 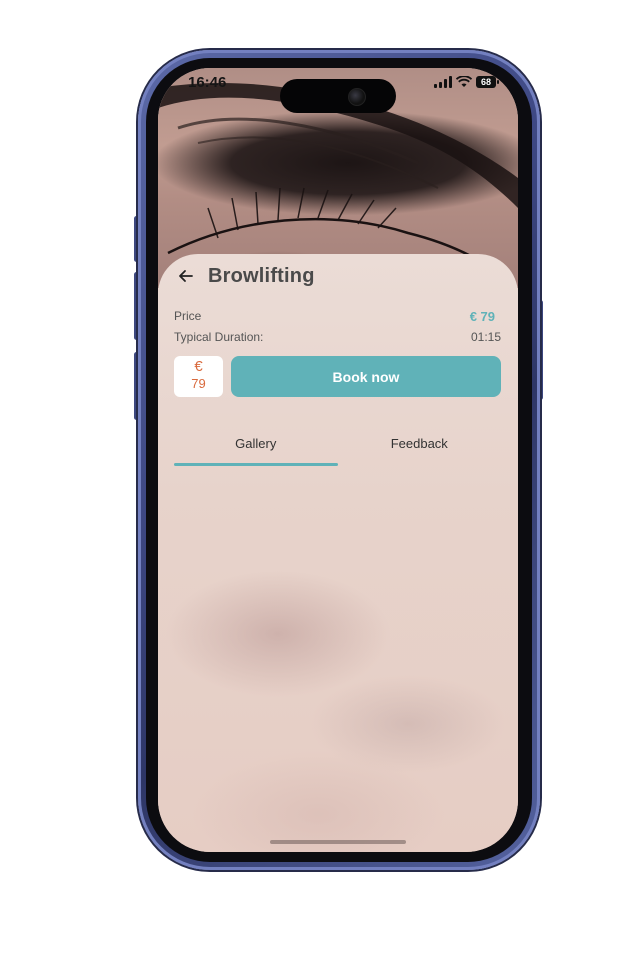 What do you see at coordinates (443, 82) in the screenshot?
I see `signal-icon` at bounding box center [443, 82].